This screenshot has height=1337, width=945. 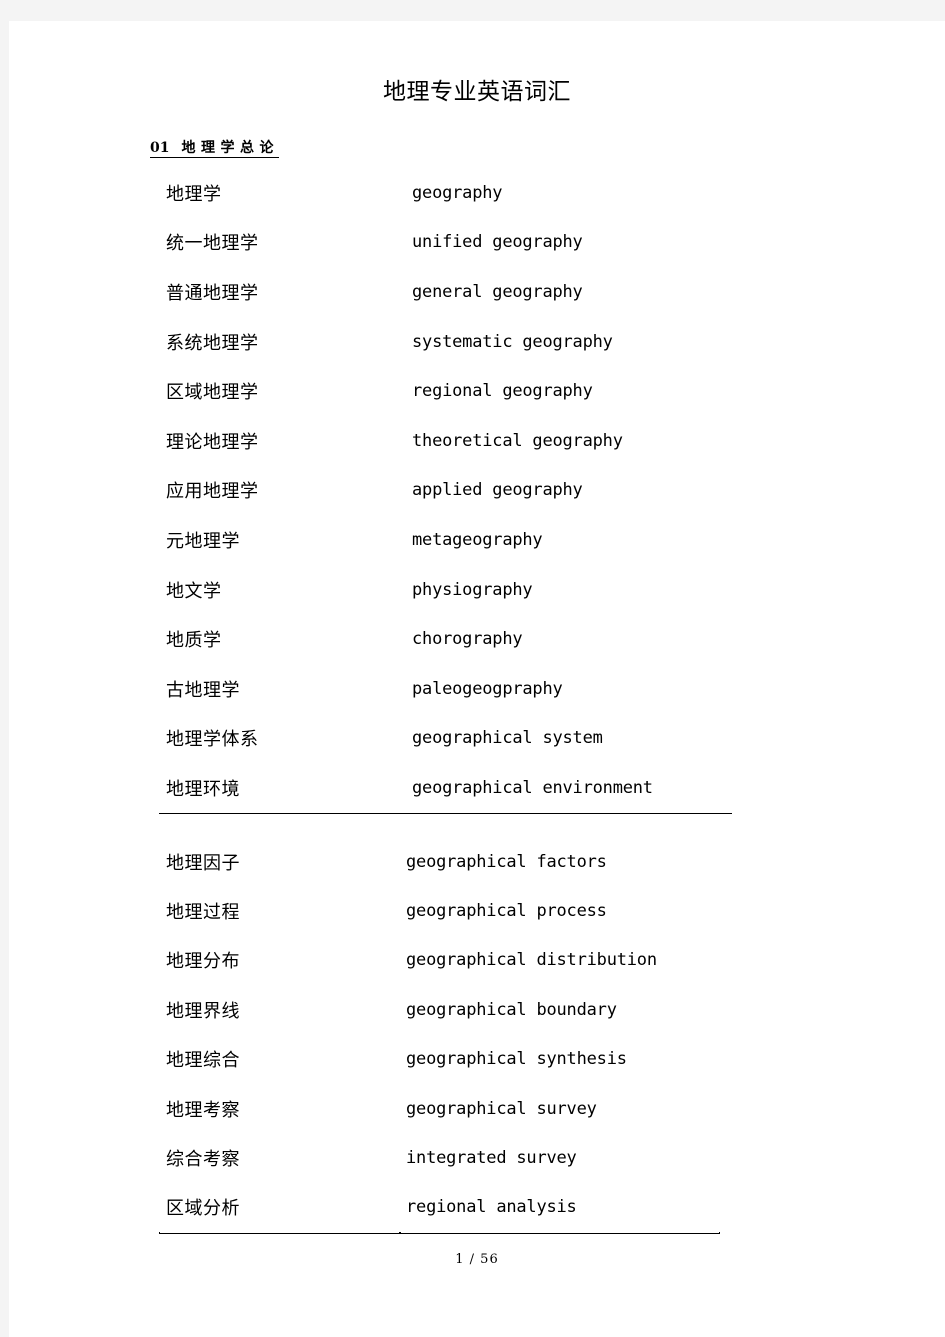 What do you see at coordinates (568, 292) in the screenshot?
I see `term-english: general geography` at bounding box center [568, 292].